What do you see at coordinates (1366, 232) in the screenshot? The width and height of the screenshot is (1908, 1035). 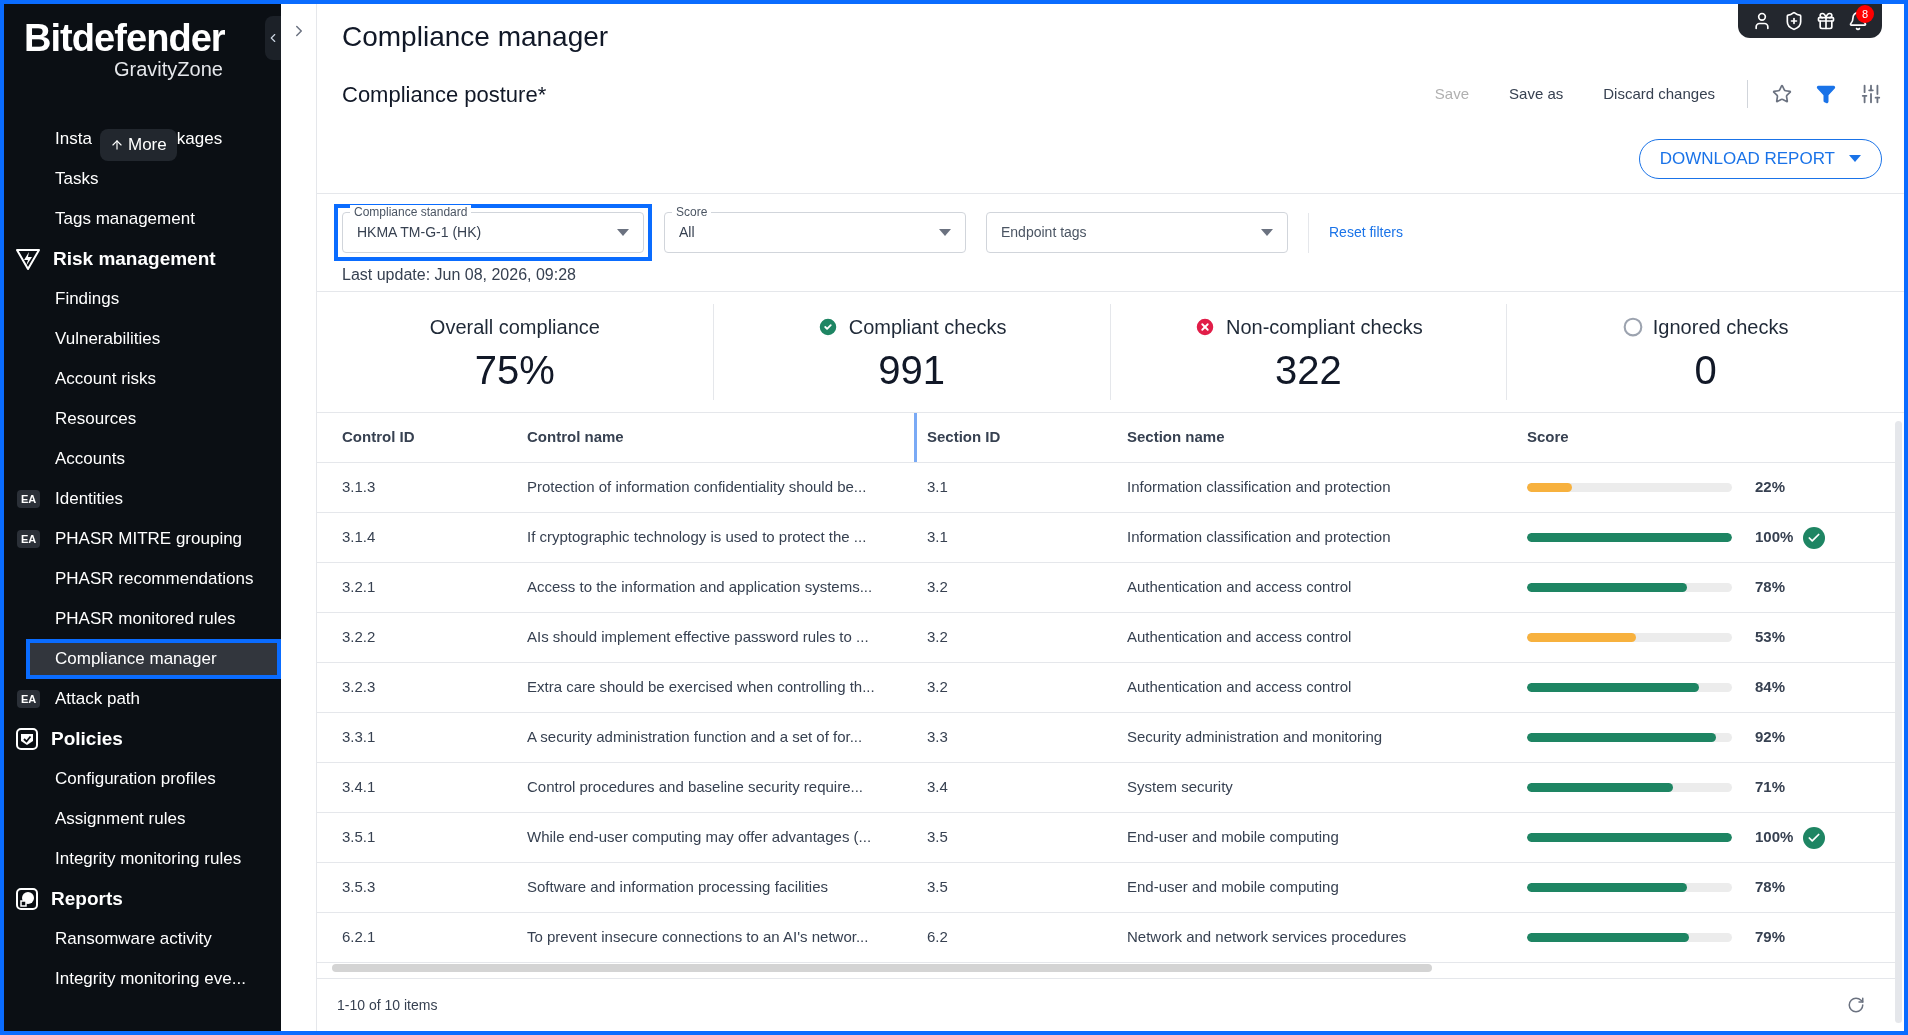 I see `reset-filters-link: Reset filters` at bounding box center [1366, 232].